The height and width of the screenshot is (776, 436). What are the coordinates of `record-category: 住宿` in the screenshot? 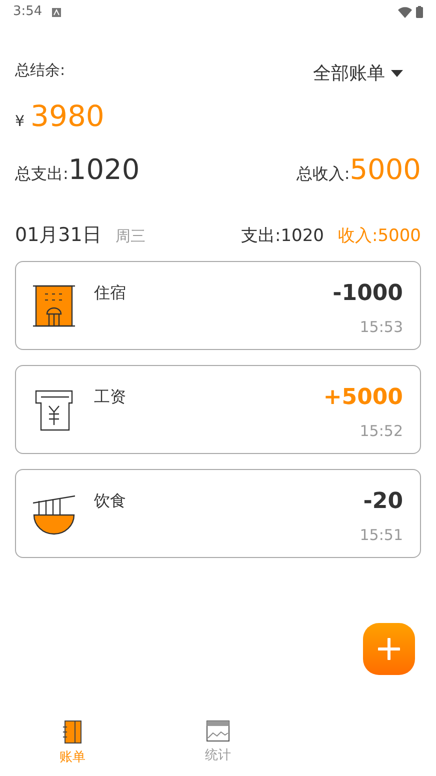 It's located at (110, 293).